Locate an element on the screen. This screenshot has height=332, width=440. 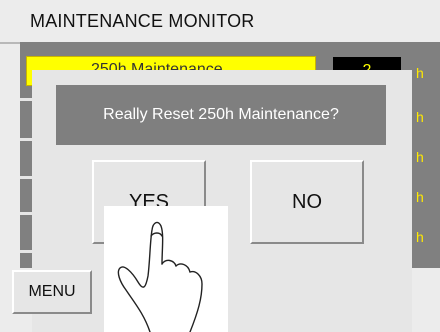
title-bar: MAINTENANCE MONITOR is located at coordinates (220, 22).